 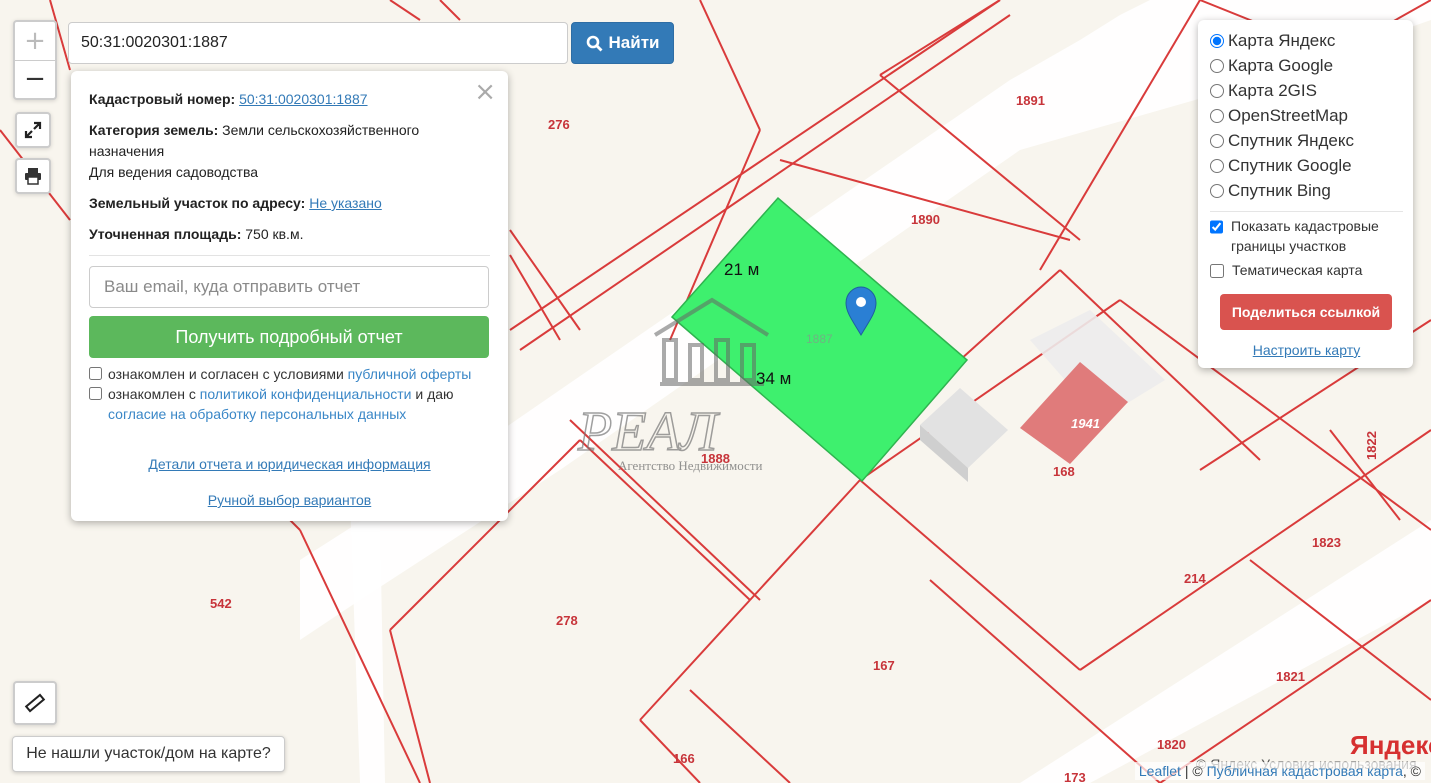 What do you see at coordinates (197, 203) in the screenshot?
I see `address-label: Земельный участок по адресу:` at bounding box center [197, 203].